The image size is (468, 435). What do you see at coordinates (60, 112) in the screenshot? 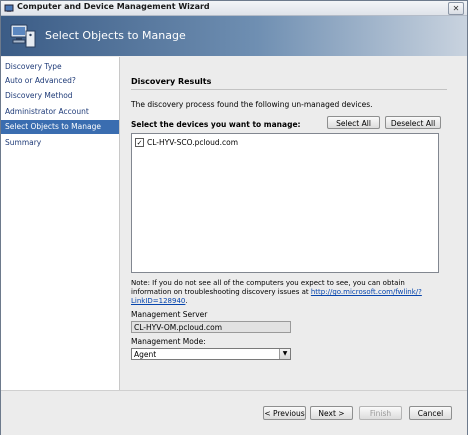
I see `nav-item-administrator-account: Administrator Account` at bounding box center [60, 112].